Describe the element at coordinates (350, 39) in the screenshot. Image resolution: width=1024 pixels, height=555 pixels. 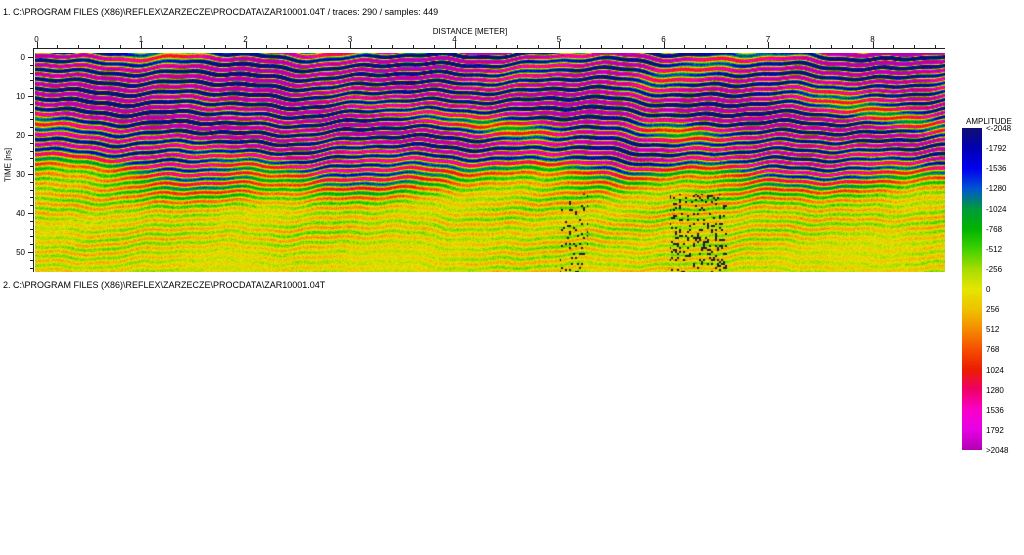
I see `x-tick-label: 3` at that location.